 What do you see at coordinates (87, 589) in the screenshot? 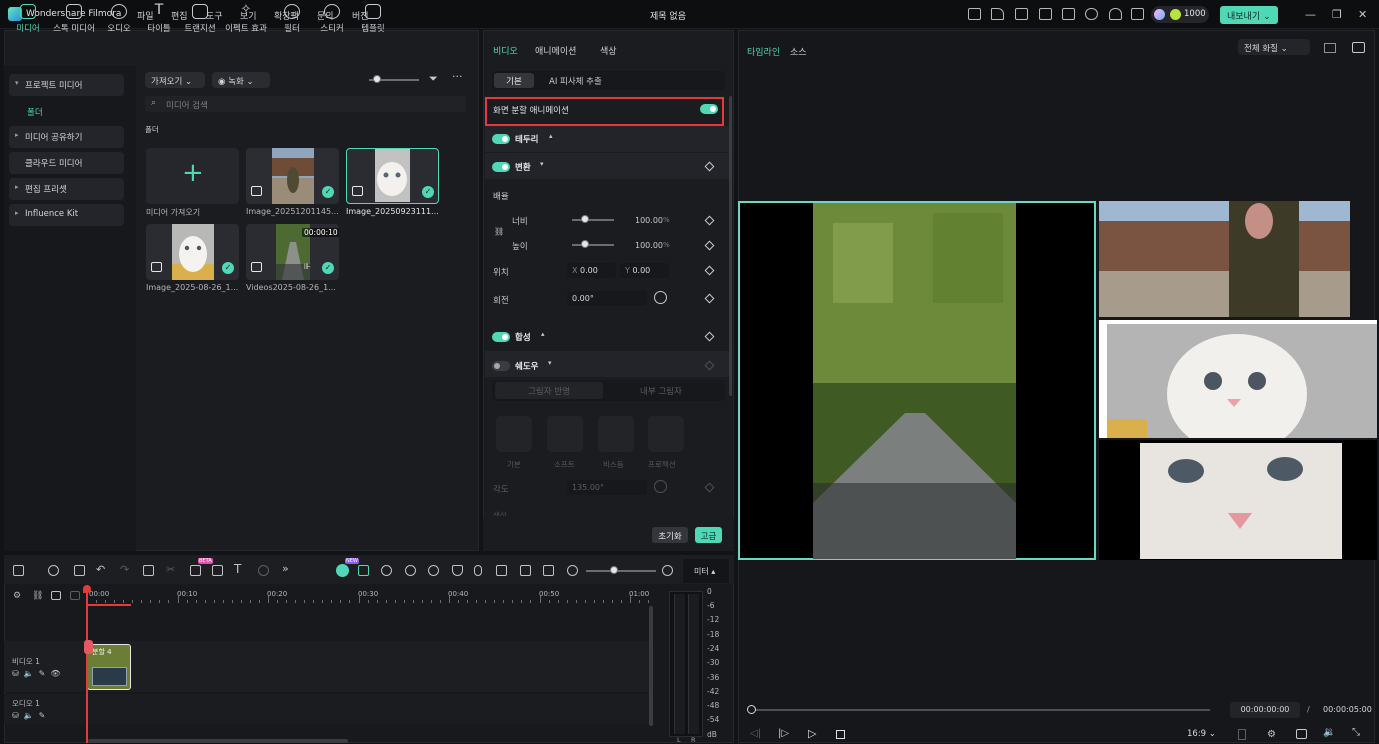
I see `playhead-handle` at bounding box center [87, 589].